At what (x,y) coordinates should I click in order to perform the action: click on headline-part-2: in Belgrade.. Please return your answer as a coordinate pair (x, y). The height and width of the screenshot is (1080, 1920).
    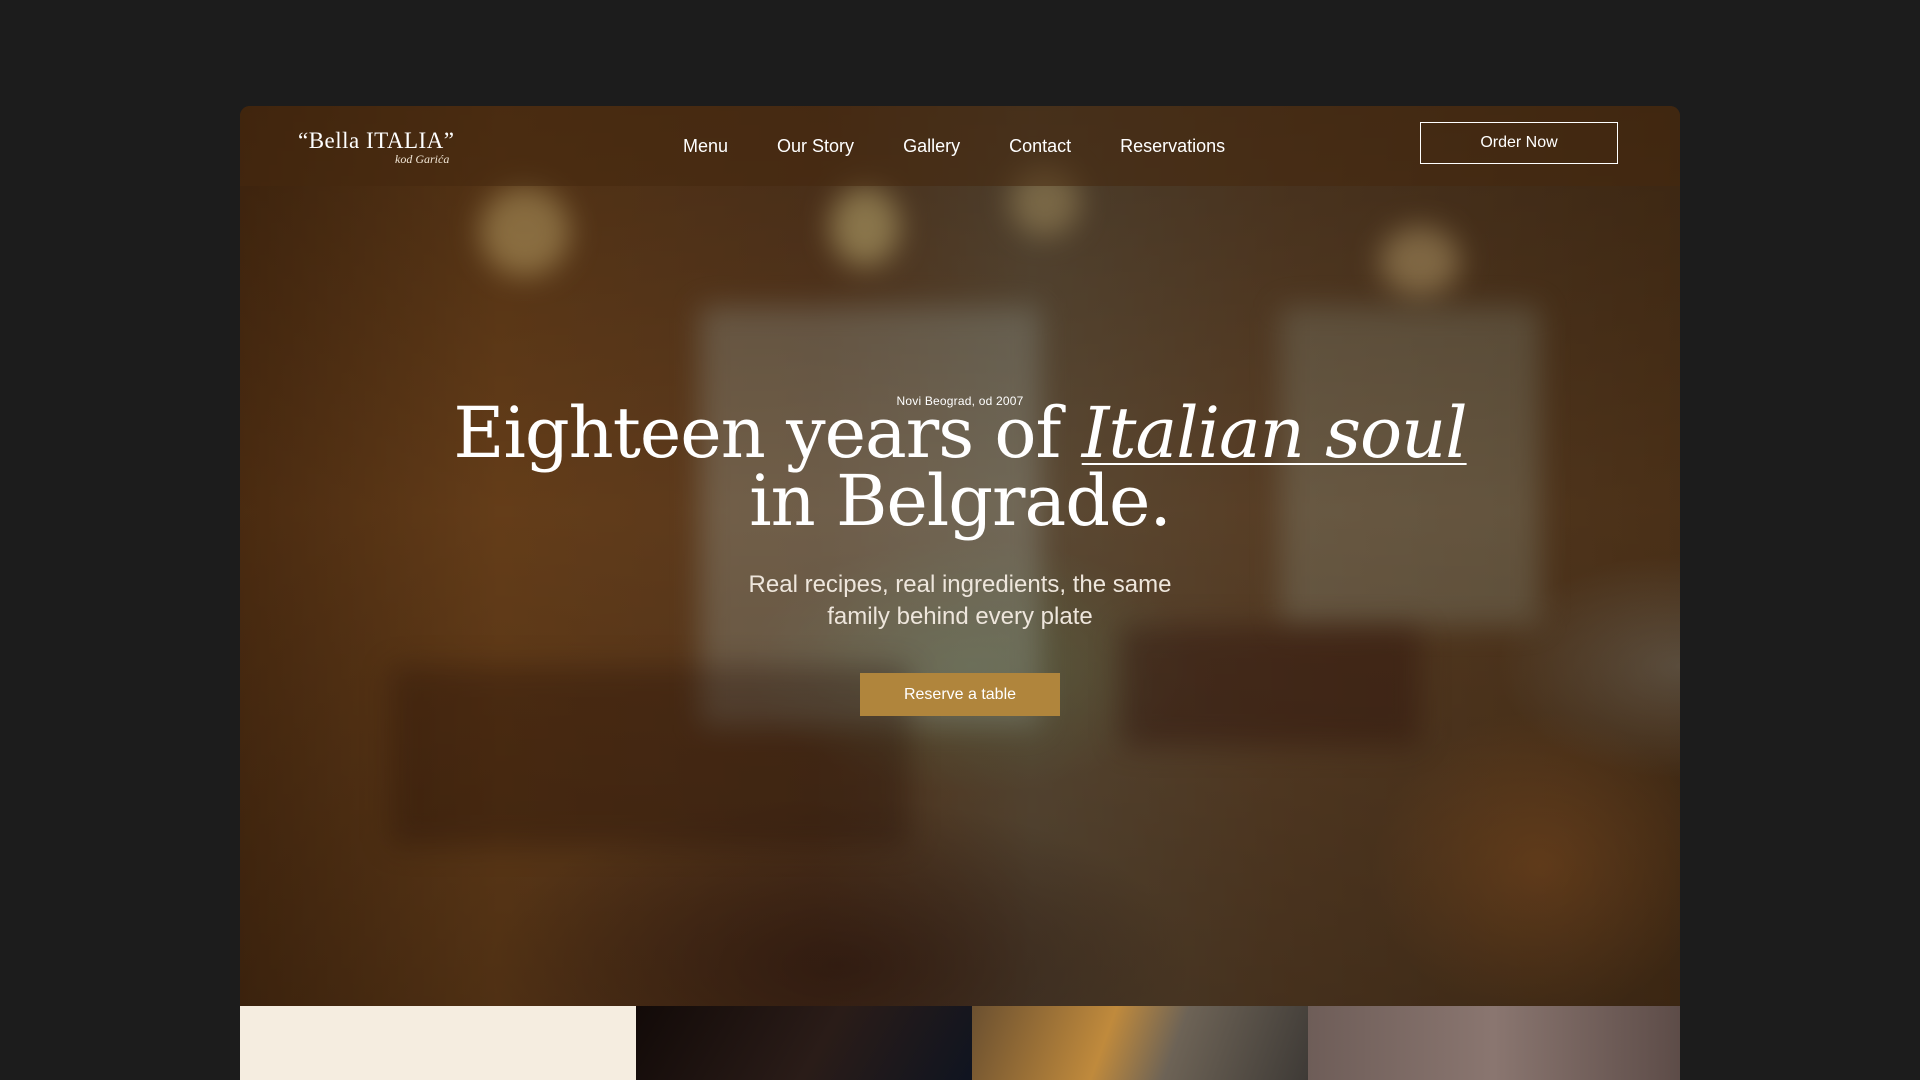
    Looking at the image, I should click on (960, 501).